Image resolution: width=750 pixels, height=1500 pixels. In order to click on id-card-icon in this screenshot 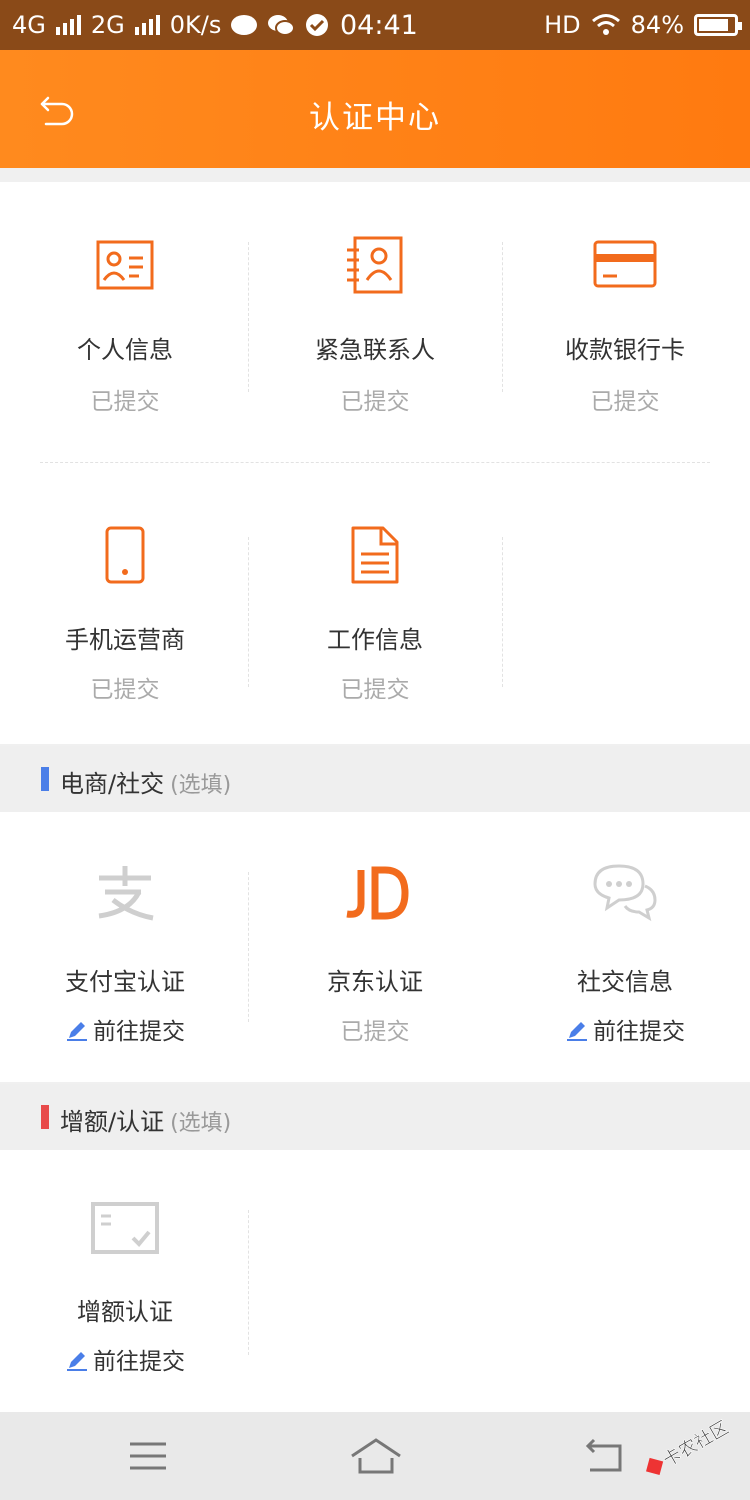, I will do `click(125, 265)`.